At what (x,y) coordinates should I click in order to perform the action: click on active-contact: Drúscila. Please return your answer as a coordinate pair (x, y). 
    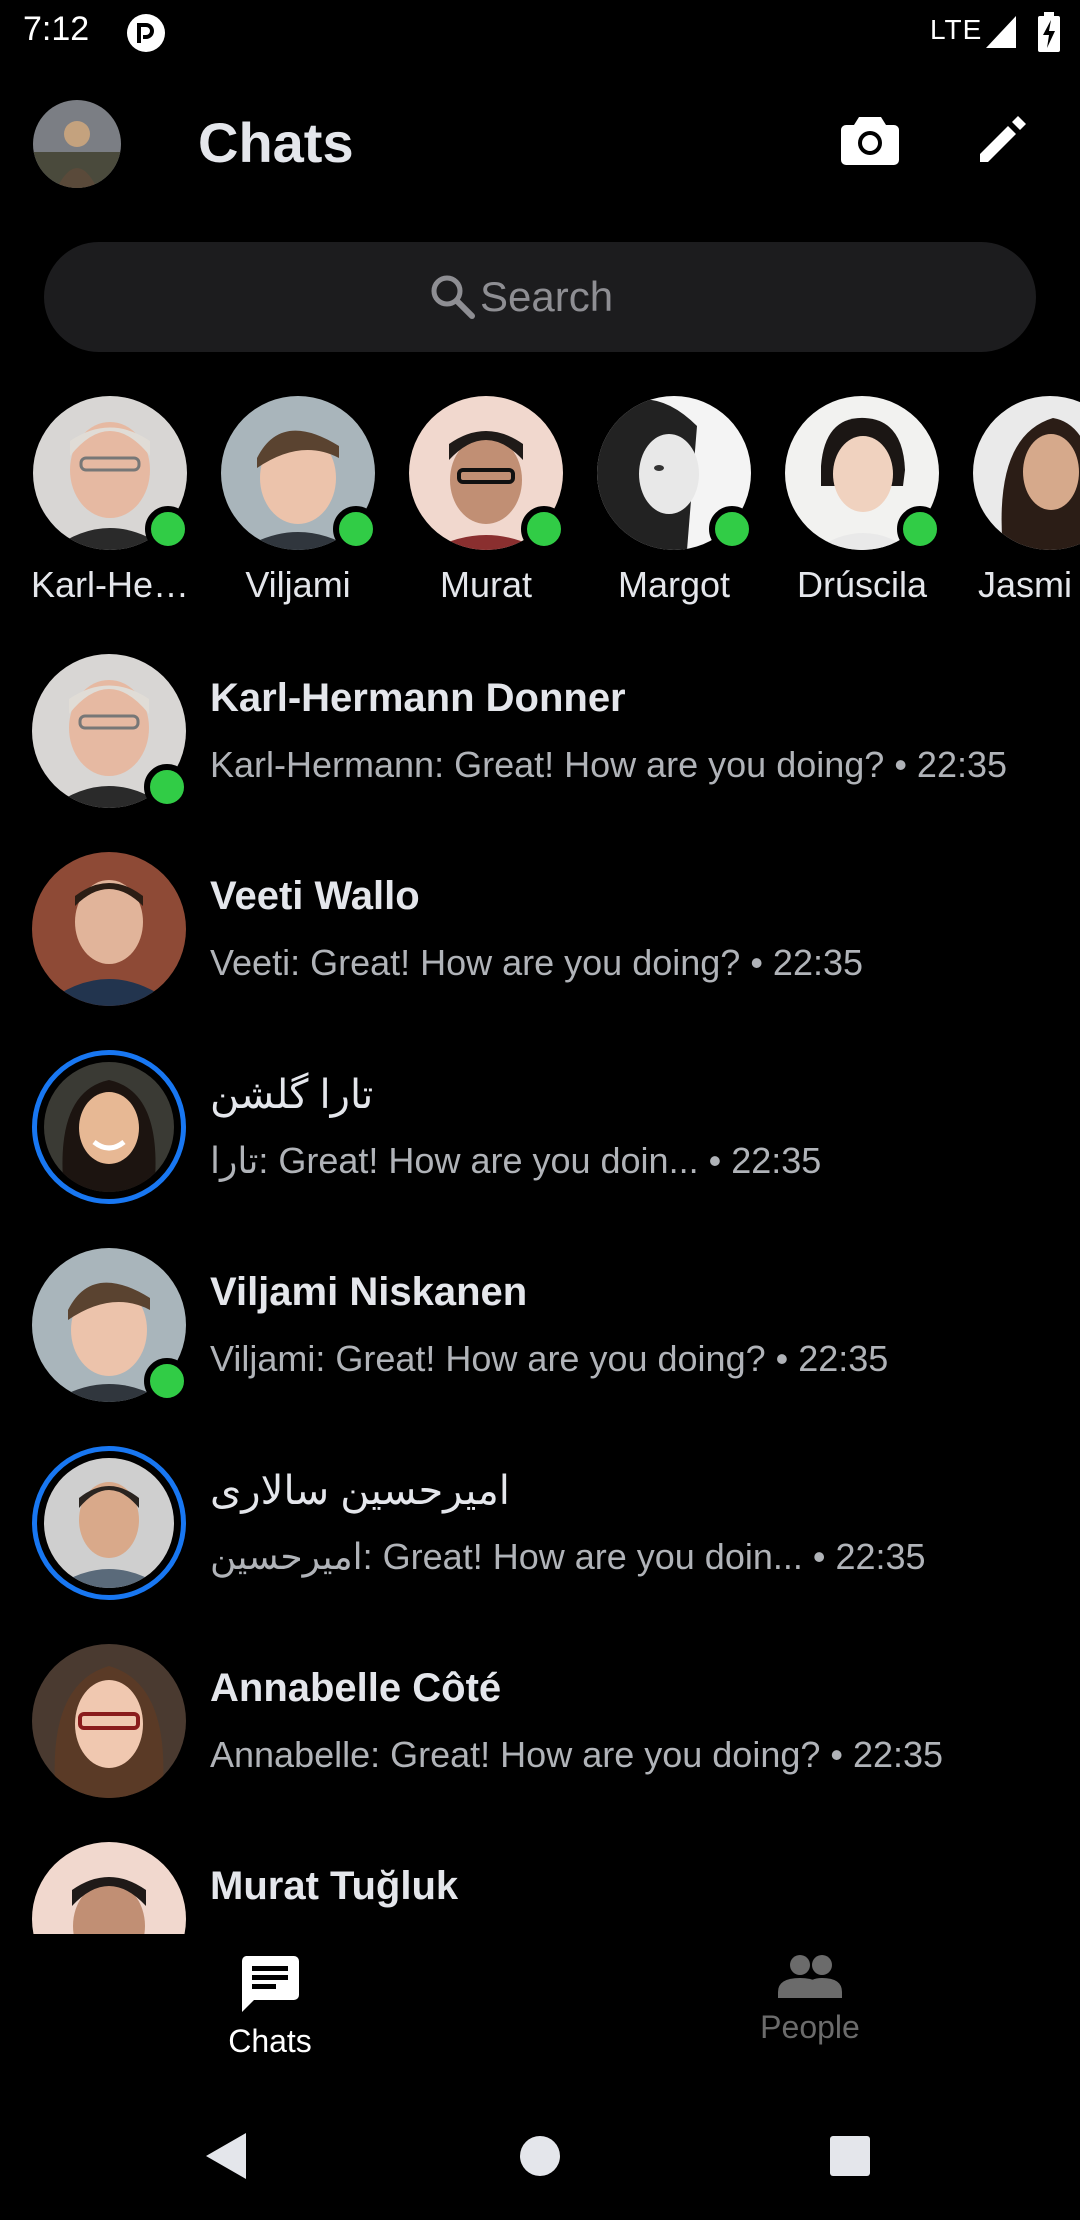
    Looking at the image, I should click on (862, 501).